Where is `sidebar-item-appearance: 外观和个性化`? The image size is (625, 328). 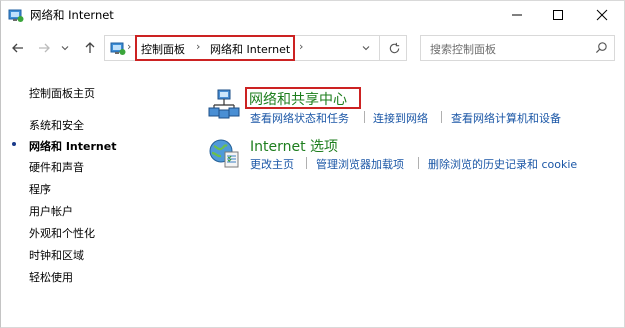
sidebar-item-appearance: 外观和个性化 is located at coordinates (62, 233).